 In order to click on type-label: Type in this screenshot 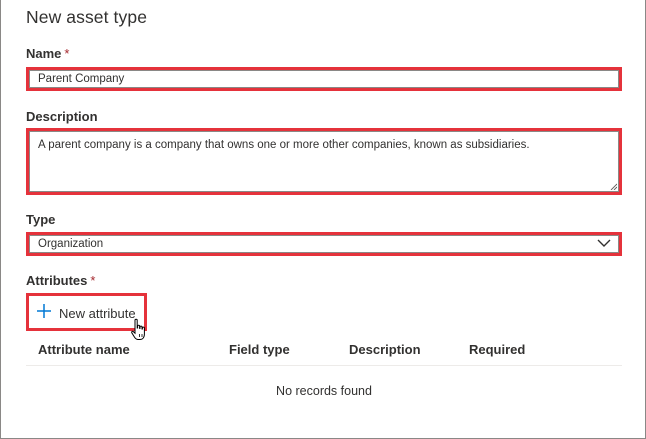, I will do `click(41, 219)`.